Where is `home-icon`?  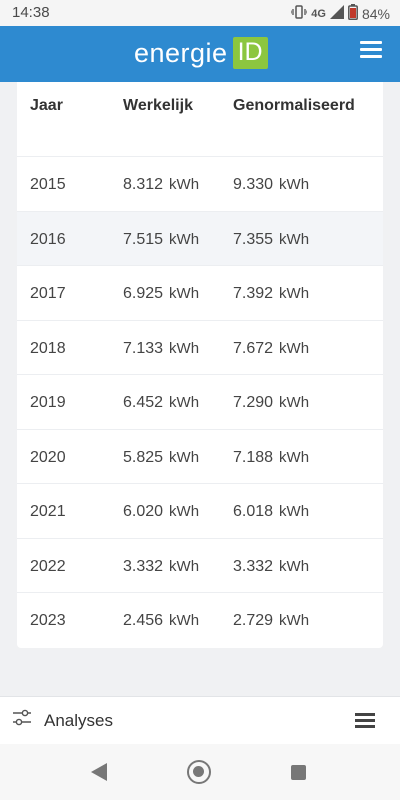 home-icon is located at coordinates (199, 772).